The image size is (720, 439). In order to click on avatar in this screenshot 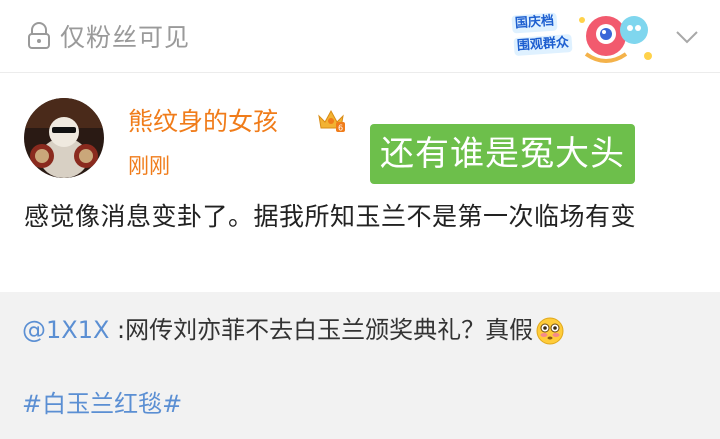, I will do `click(64, 138)`.